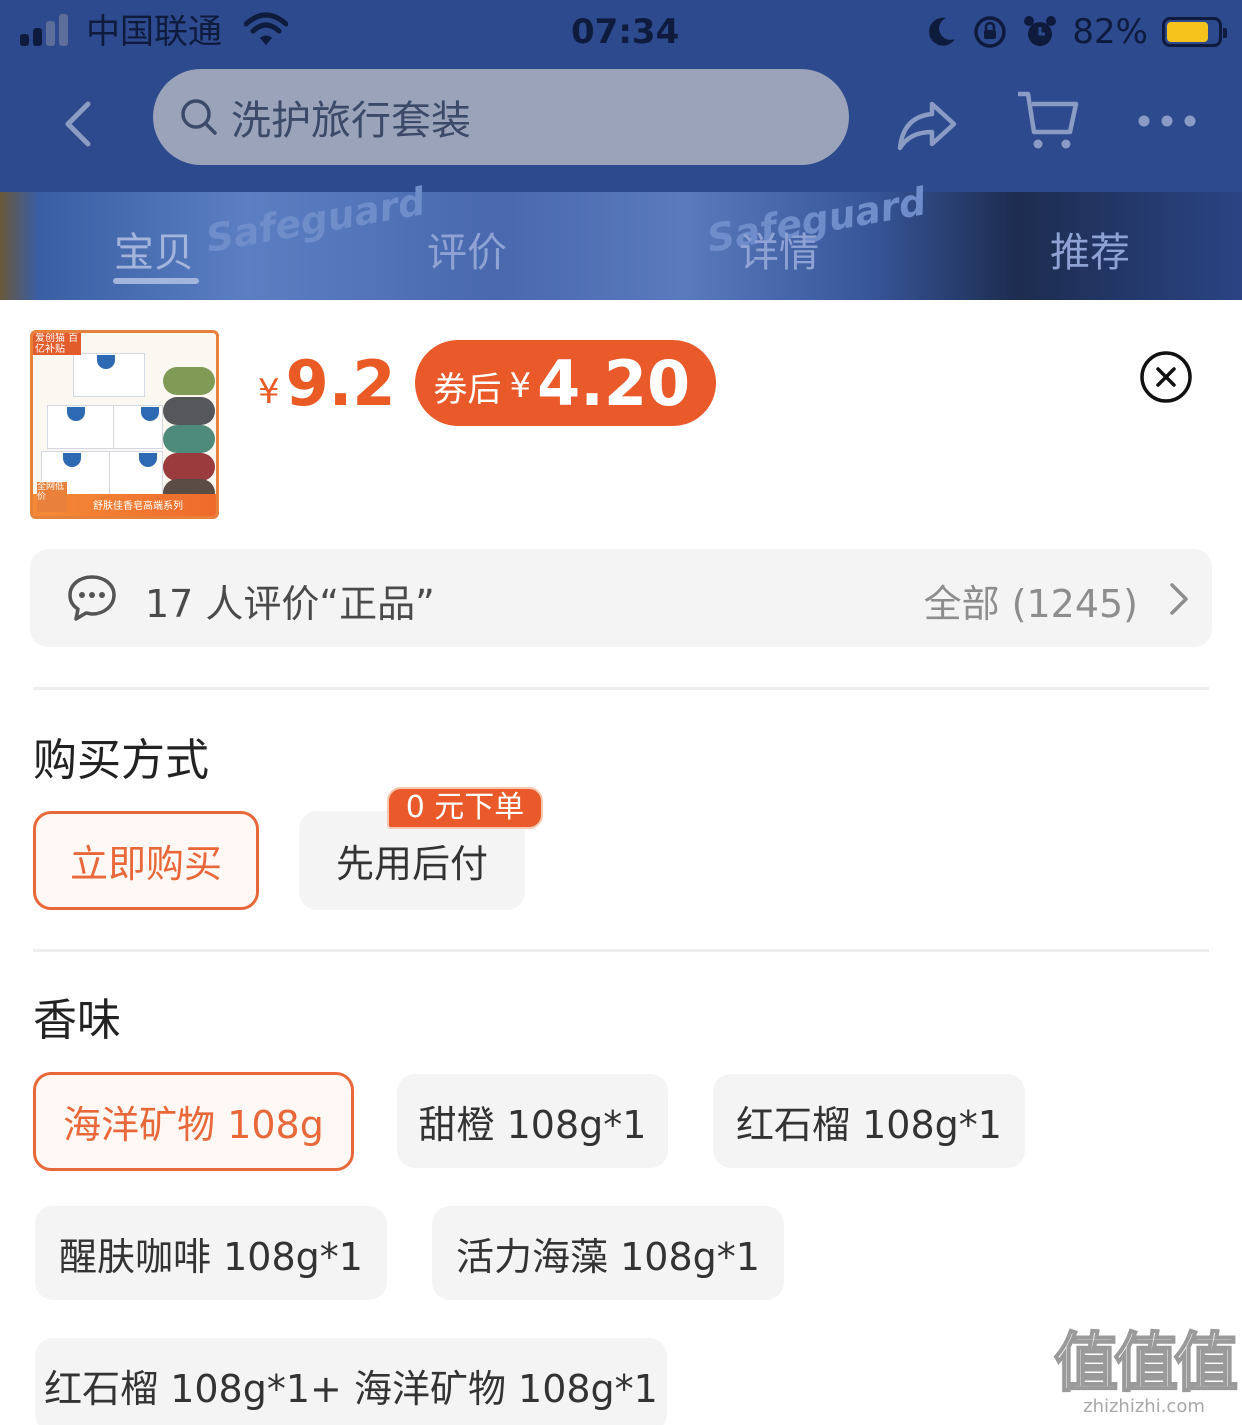 This screenshot has width=1242, height=1425. I want to click on option-seaweed: 活力海藻 108g*1, so click(608, 1253).